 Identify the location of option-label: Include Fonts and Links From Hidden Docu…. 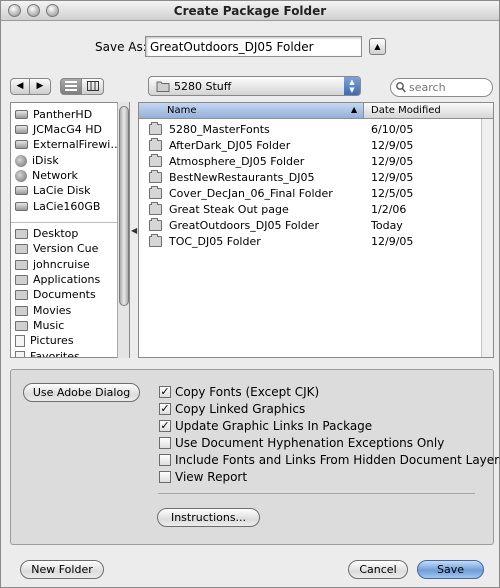
(337, 460).